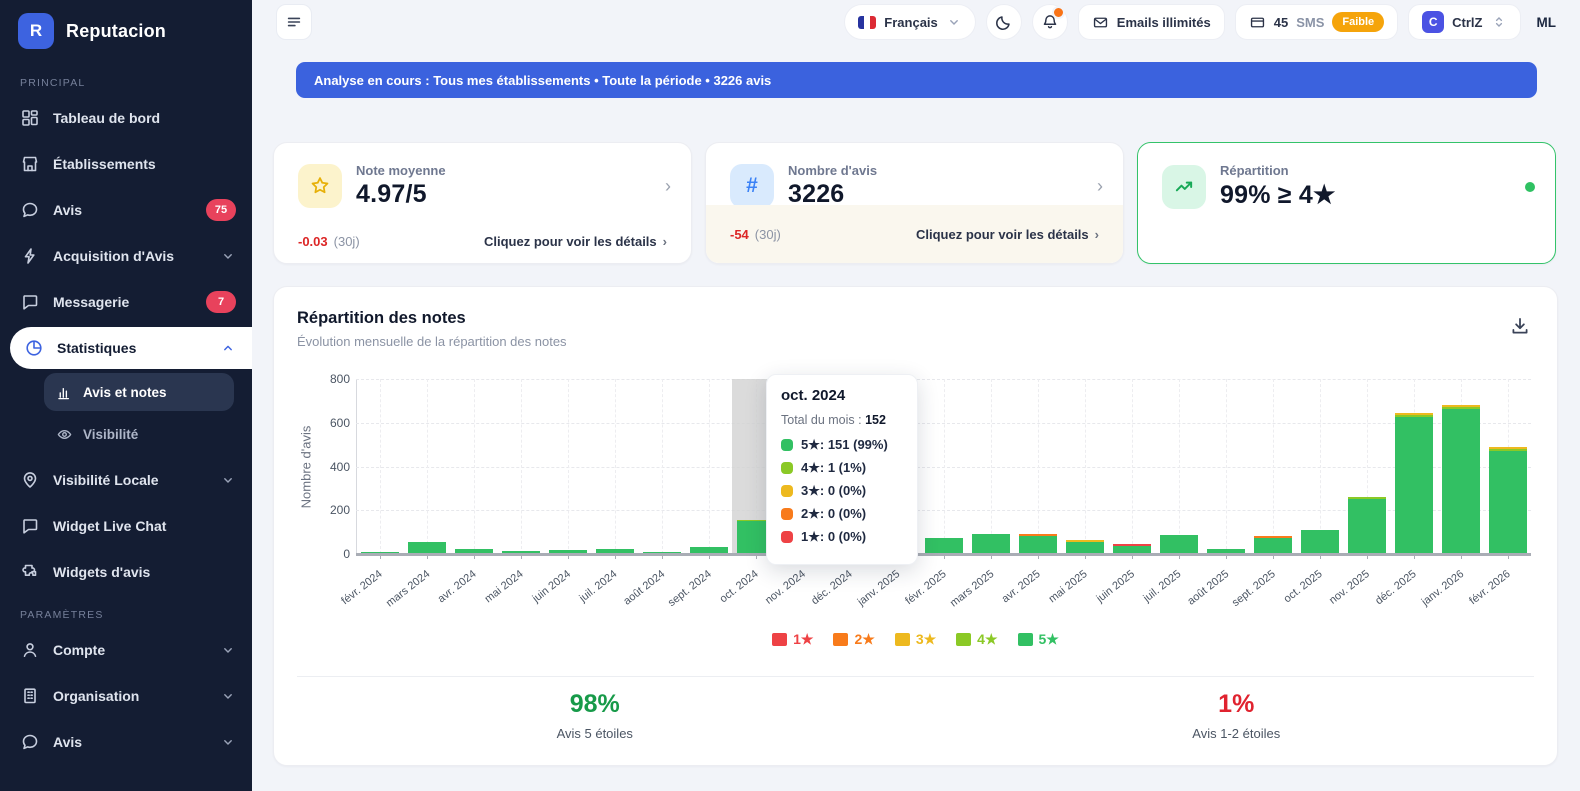 The image size is (1580, 791). What do you see at coordinates (126, 742) in the screenshot?
I see `sidebar-item-avis: Avis` at bounding box center [126, 742].